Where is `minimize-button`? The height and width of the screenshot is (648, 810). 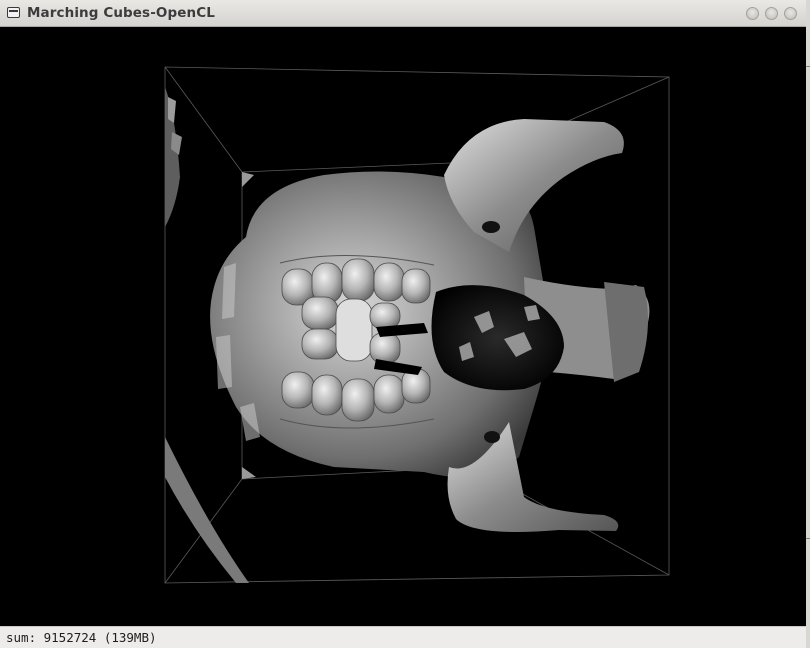 minimize-button is located at coordinates (752, 13).